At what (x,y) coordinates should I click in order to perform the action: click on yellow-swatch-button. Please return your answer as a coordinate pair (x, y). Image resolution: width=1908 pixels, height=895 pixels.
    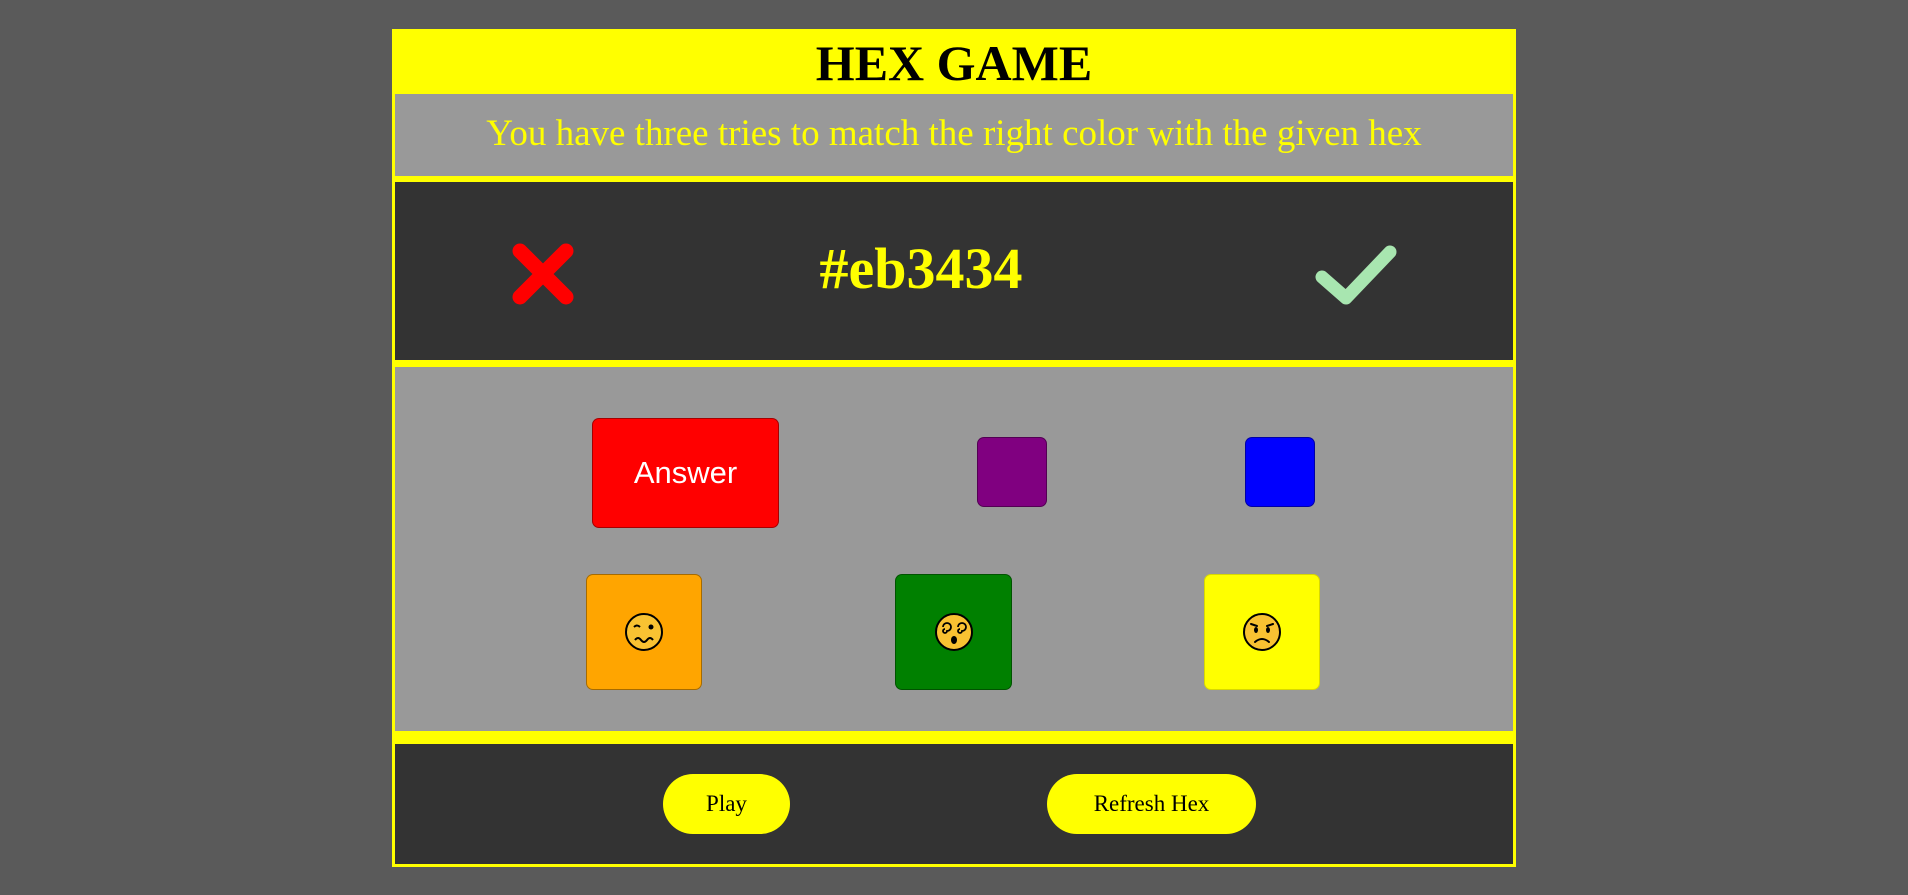
    Looking at the image, I should click on (1262, 632).